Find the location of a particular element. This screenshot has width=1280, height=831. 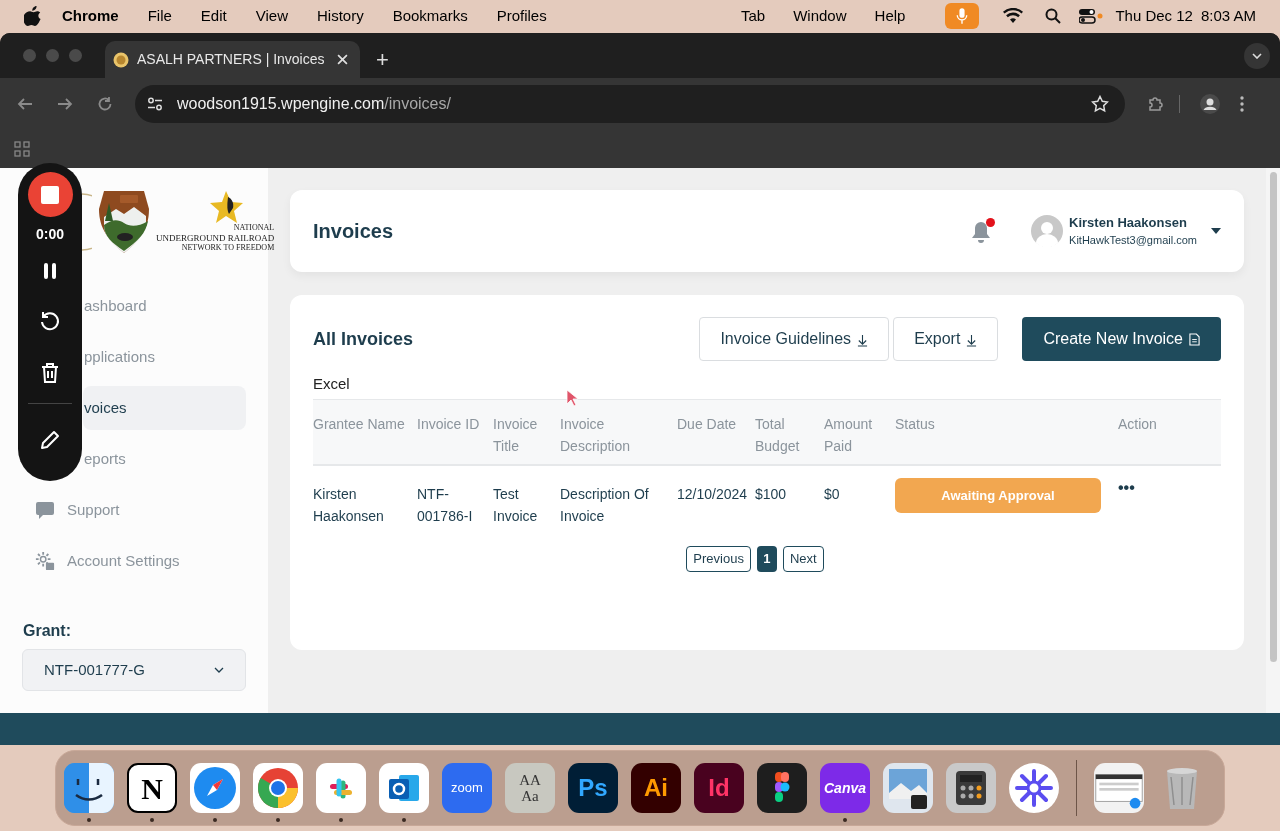

finder-icon is located at coordinates (89, 788).